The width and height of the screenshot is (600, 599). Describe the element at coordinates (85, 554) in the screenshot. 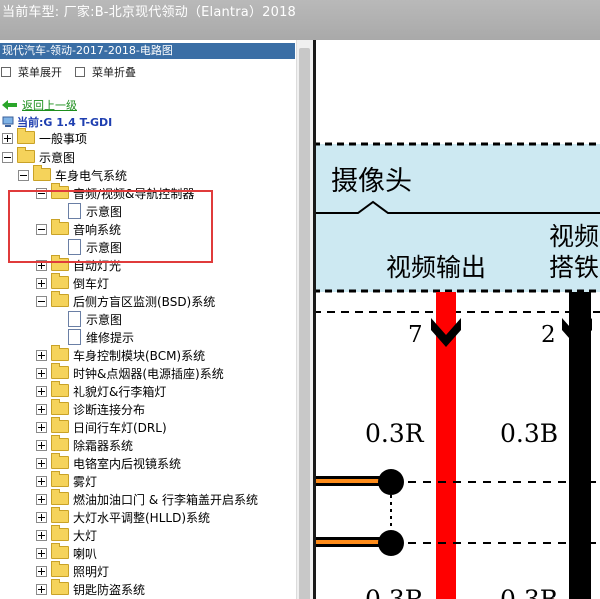

I see `tree-label: 喇叭` at that location.